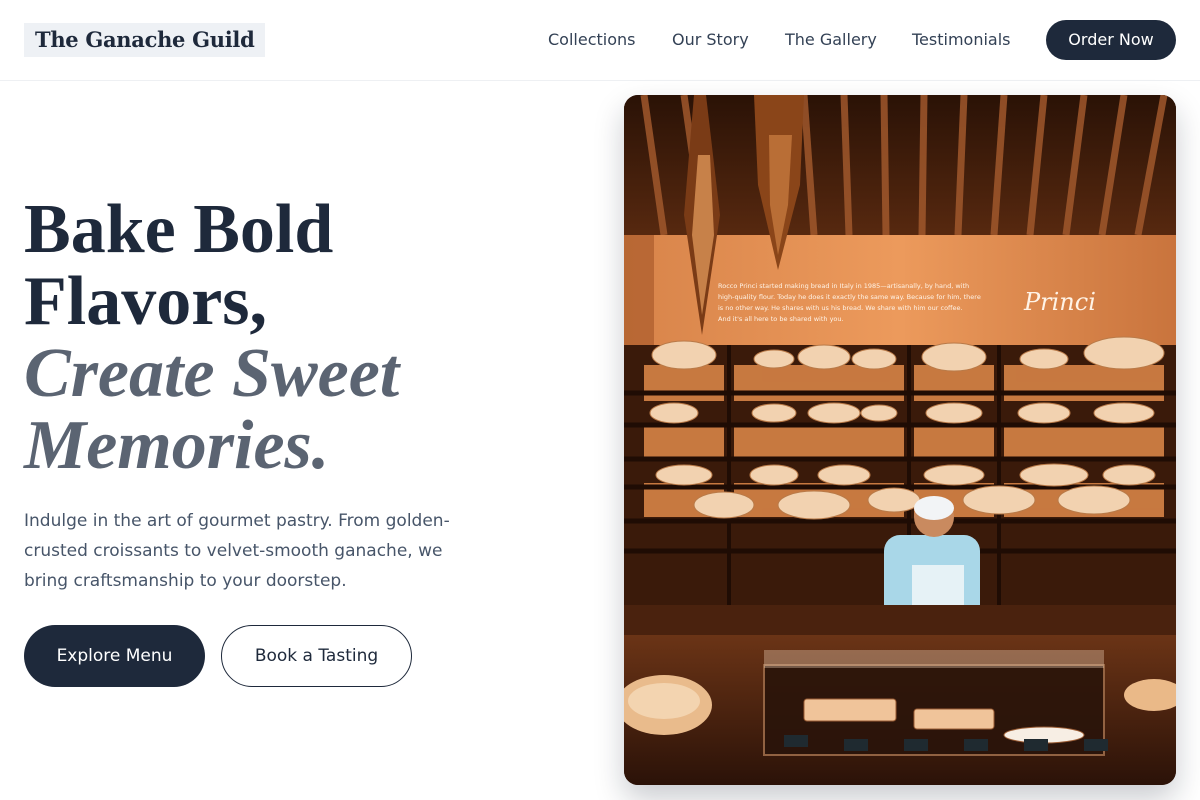  What do you see at coordinates (591, 40) in the screenshot?
I see `nav-link-collections: Collections` at bounding box center [591, 40].